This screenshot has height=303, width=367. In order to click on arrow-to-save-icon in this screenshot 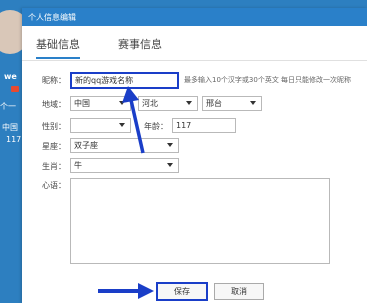, I will do `click(126, 291)`.